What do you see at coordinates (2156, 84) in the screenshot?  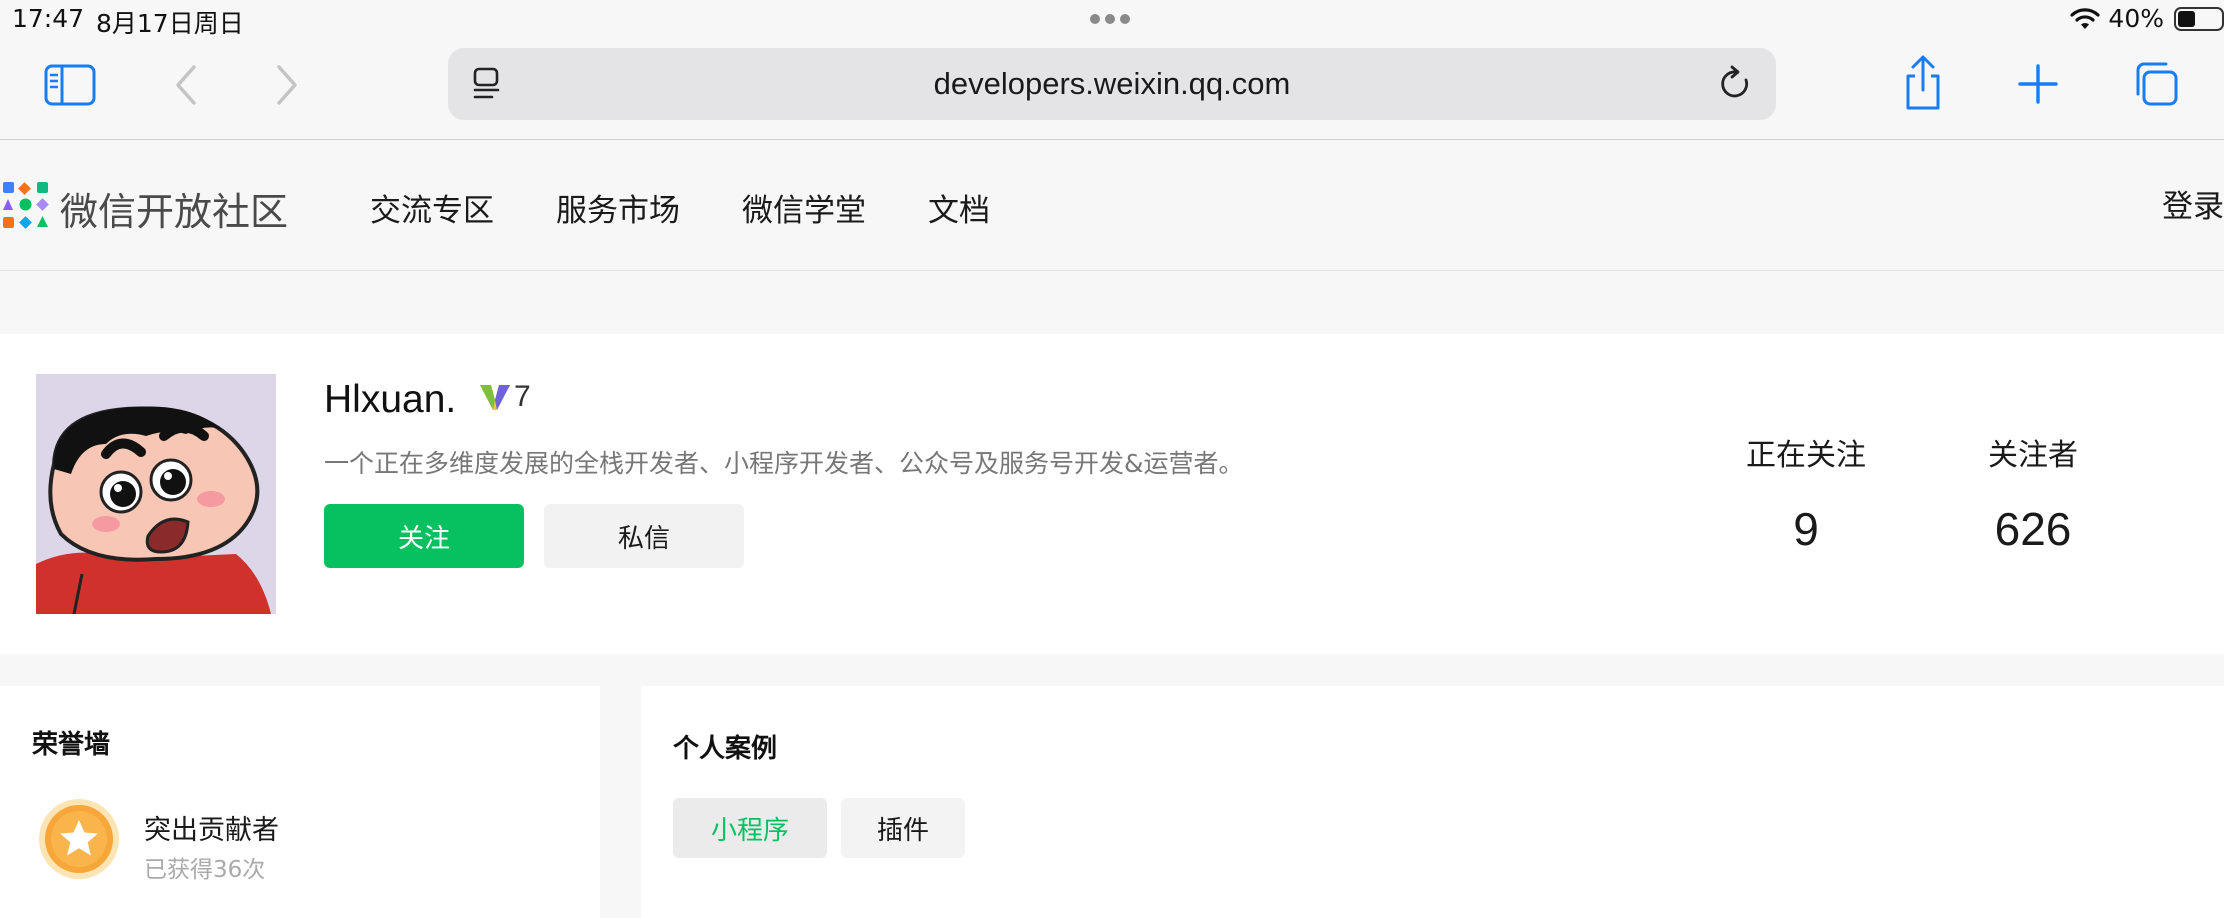 I see `tab-overview-icon` at bounding box center [2156, 84].